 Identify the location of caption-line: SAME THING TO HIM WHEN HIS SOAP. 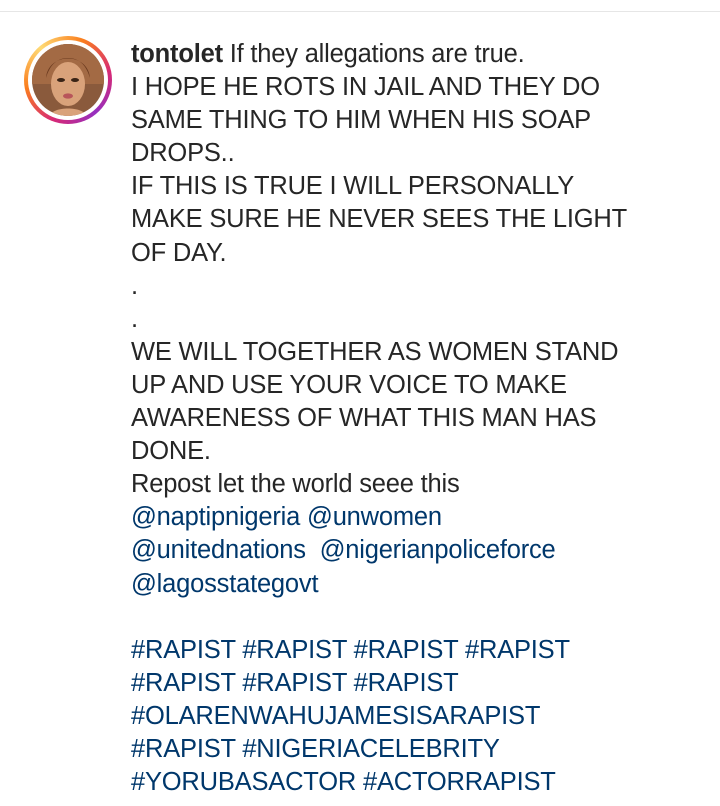
(361, 120).